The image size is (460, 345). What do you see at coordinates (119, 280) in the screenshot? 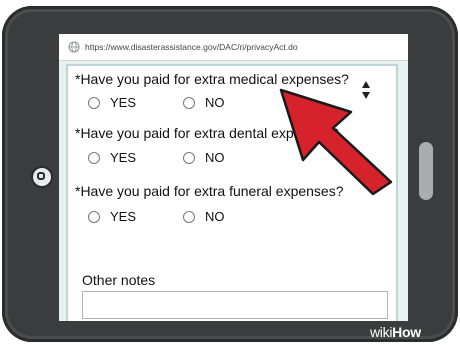
I see `other-notes-label: Other notes` at bounding box center [119, 280].